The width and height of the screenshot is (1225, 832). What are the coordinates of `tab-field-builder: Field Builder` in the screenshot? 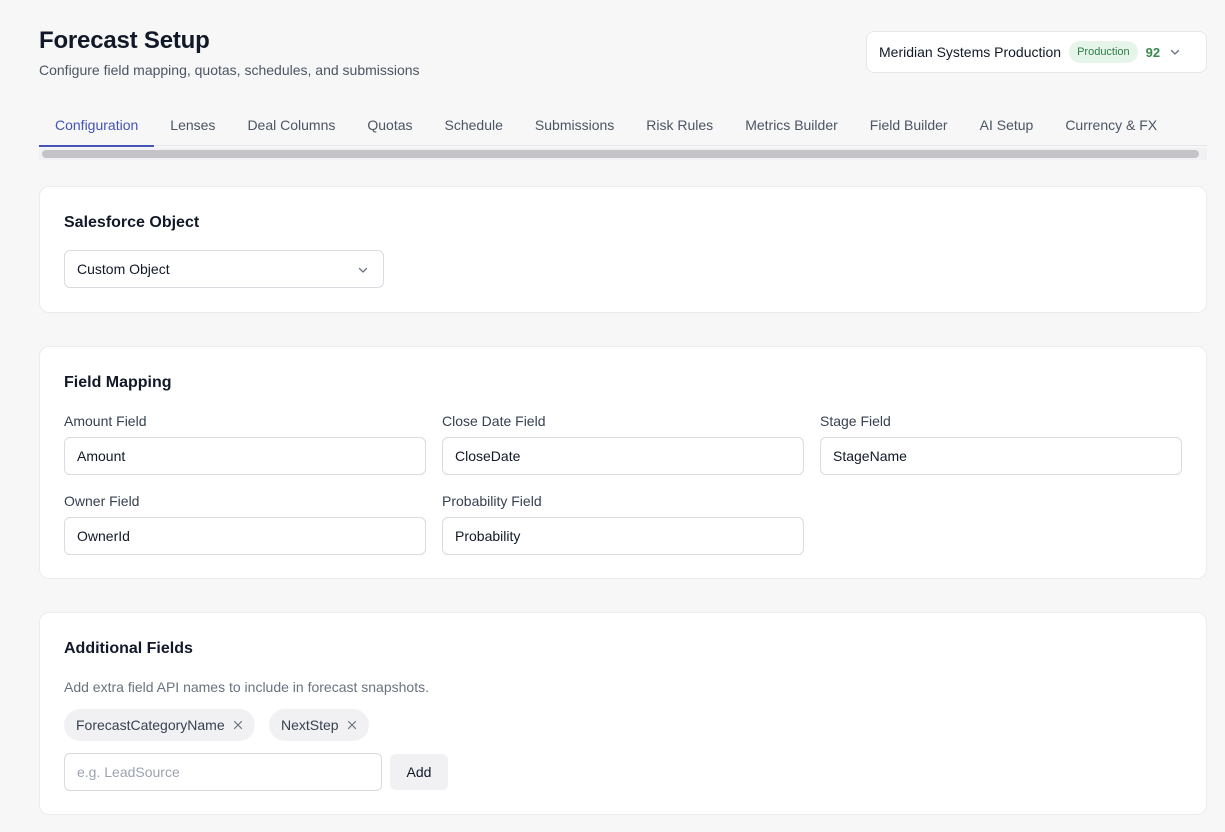 It's located at (909, 124).